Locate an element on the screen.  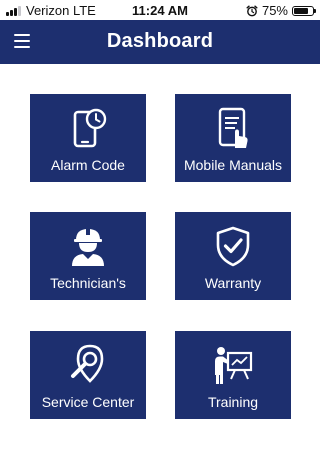
tile-label: Training is located at coordinates (233, 402).